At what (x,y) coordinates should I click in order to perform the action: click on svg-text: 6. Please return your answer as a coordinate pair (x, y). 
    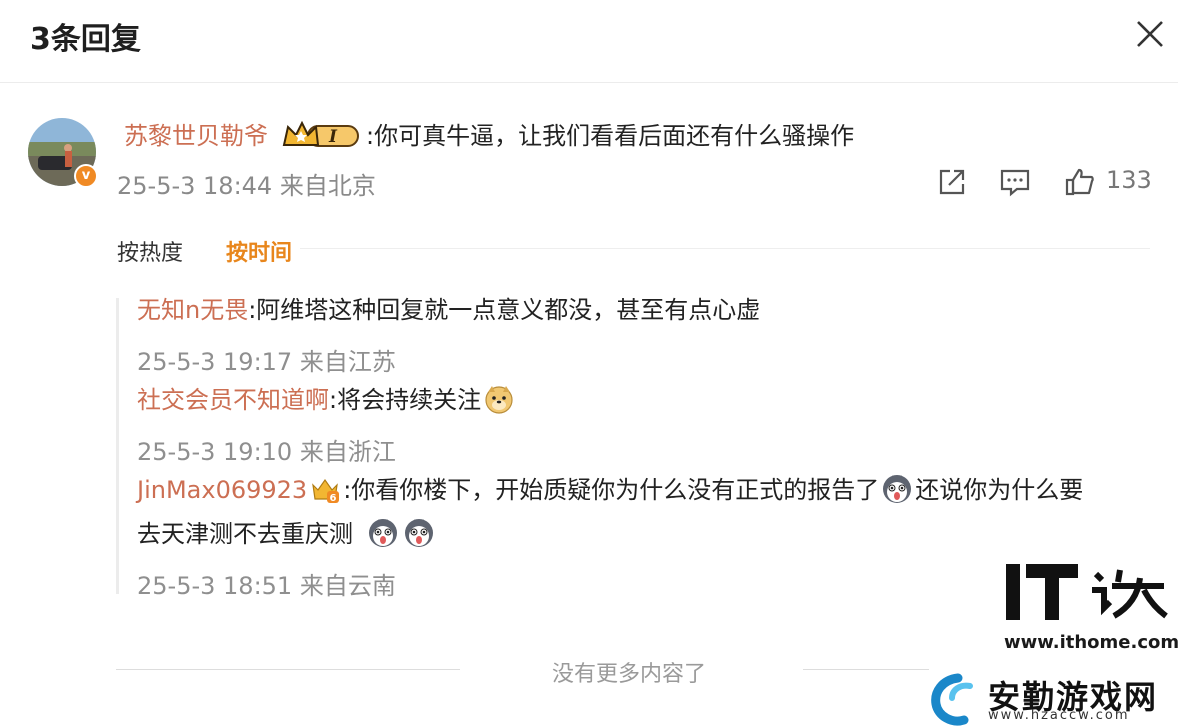
    Looking at the image, I should click on (333, 498).